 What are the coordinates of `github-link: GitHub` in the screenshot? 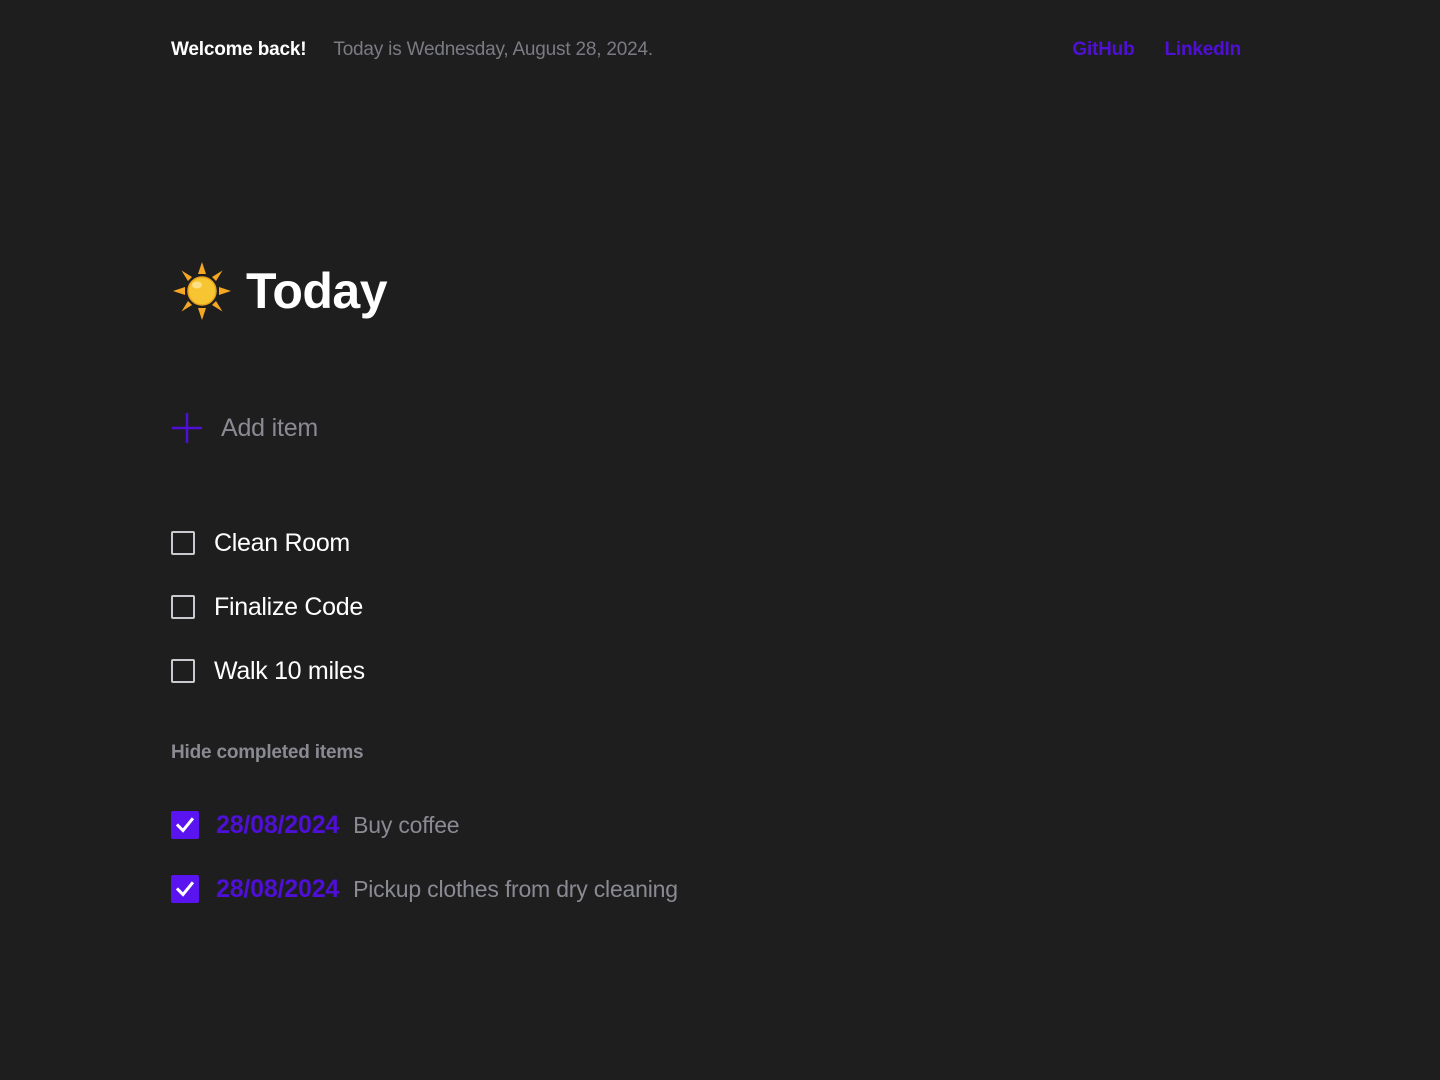 It's located at (1103, 50).